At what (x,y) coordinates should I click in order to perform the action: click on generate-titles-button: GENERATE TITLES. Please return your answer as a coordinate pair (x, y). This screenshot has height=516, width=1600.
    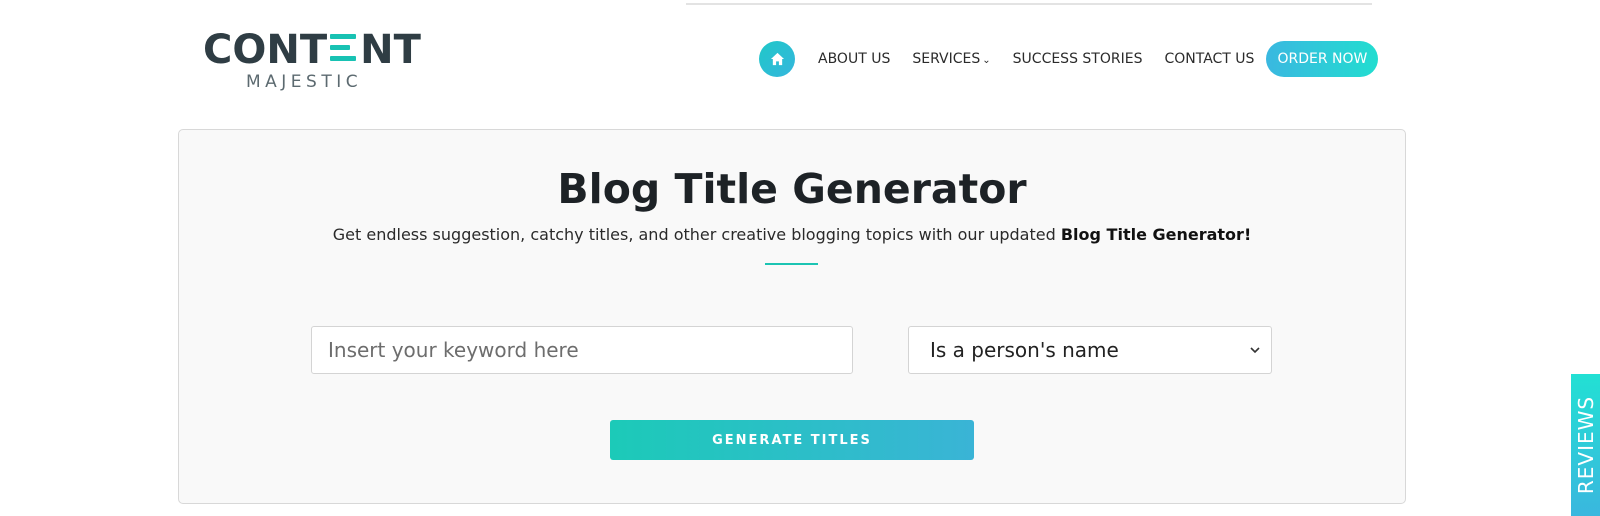
    Looking at the image, I should click on (792, 440).